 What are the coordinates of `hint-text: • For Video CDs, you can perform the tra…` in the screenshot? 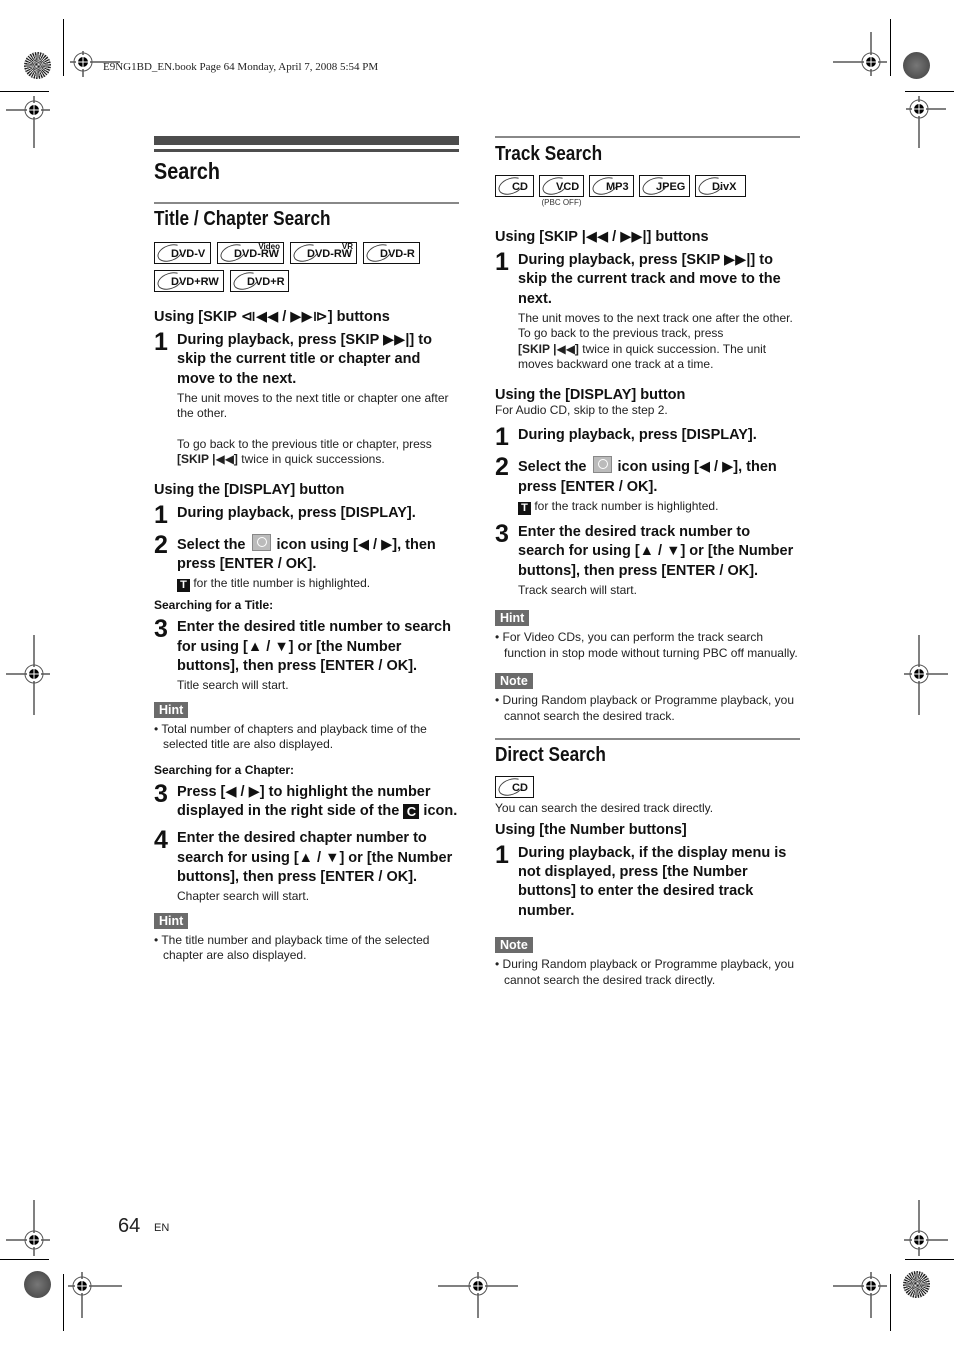 It's located at (646, 645).